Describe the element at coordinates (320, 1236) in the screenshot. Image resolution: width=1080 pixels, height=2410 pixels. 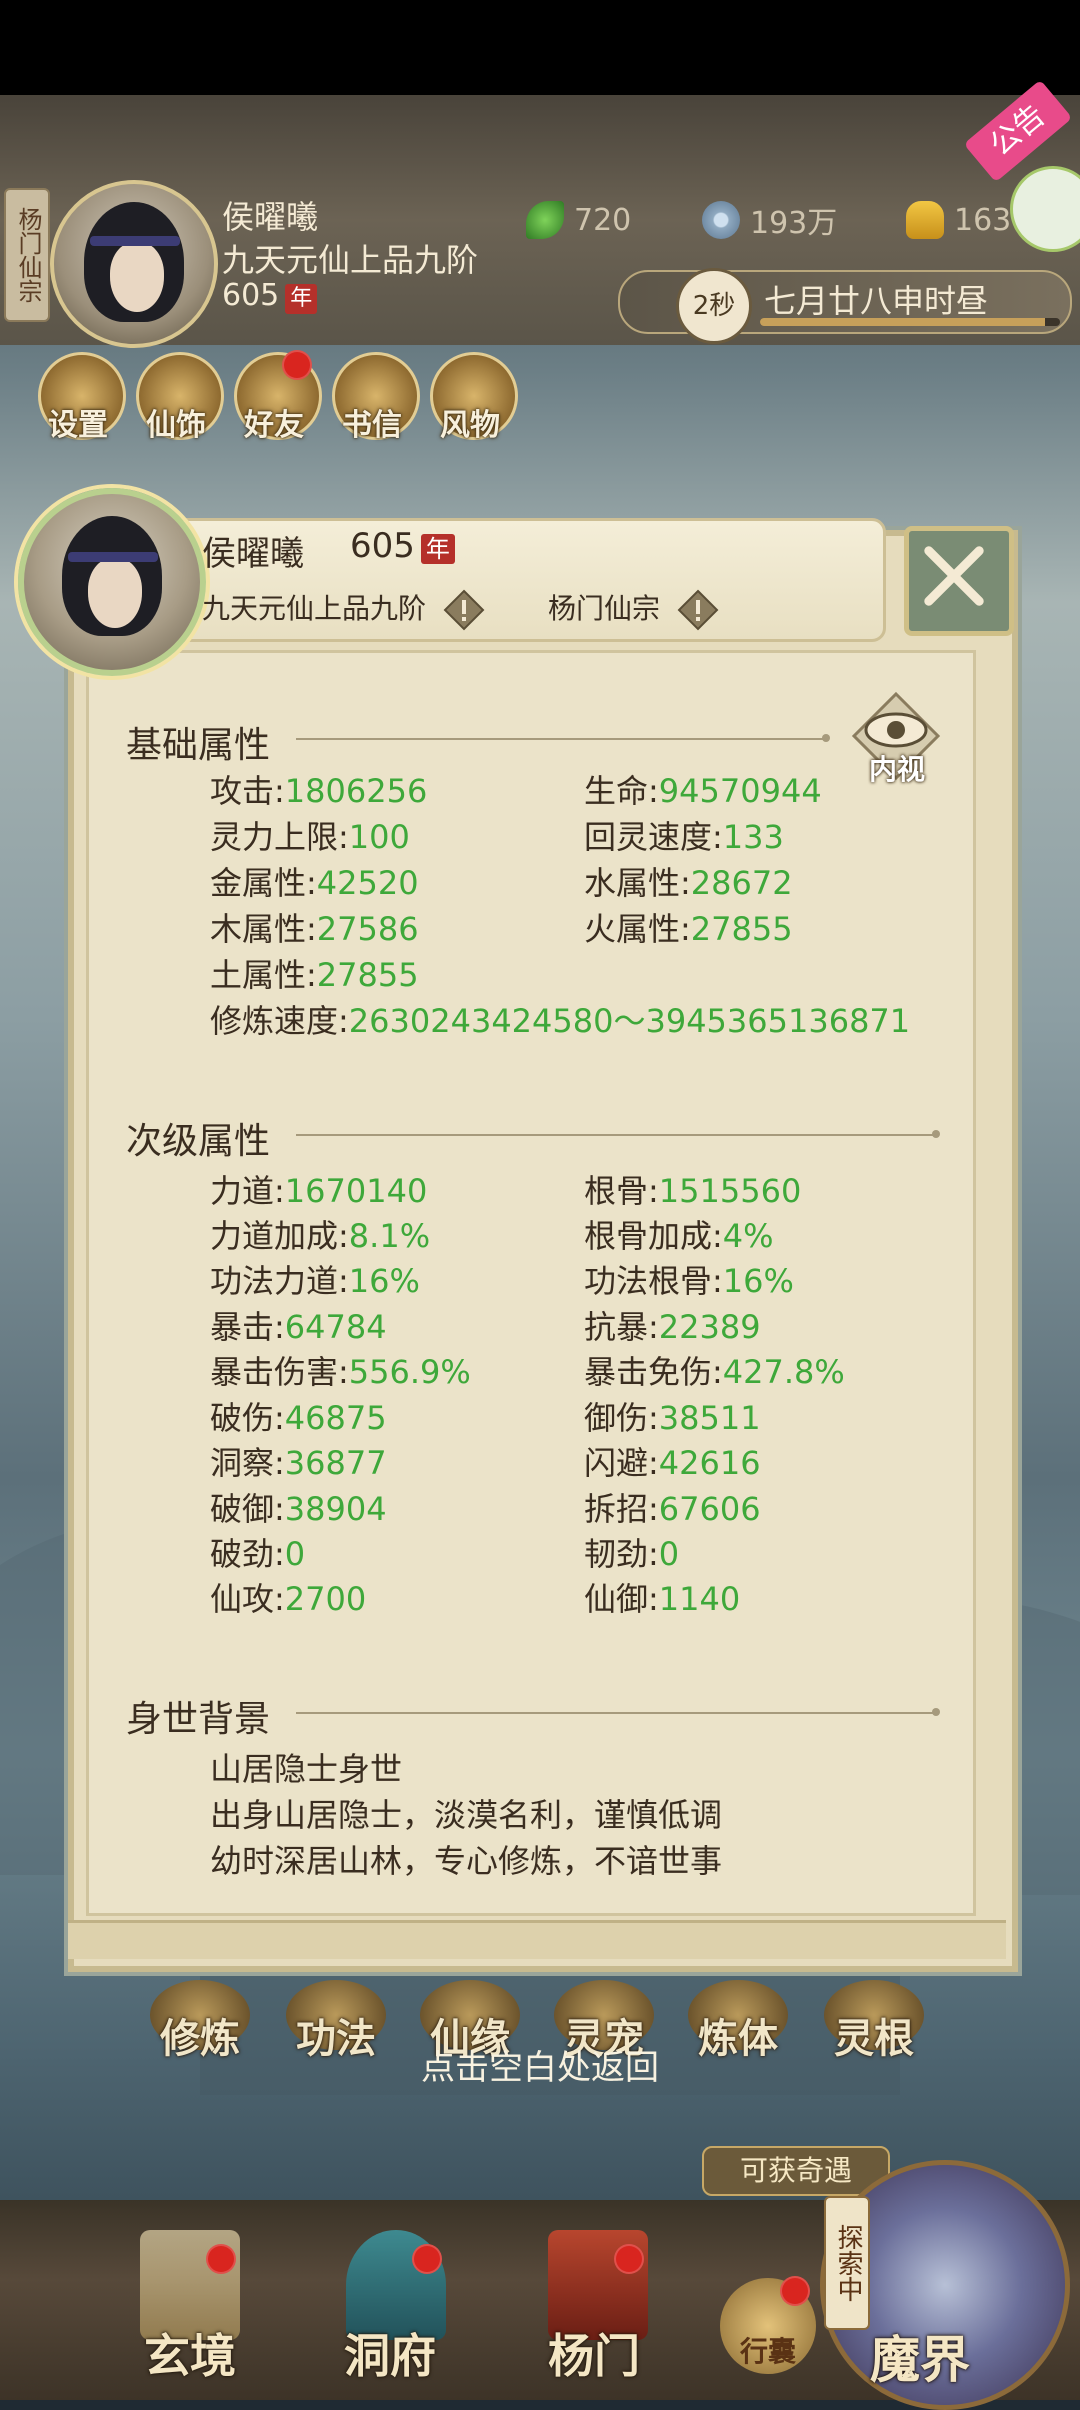
I see `stat-strength-bonus: 力道加成:8.1%` at that location.